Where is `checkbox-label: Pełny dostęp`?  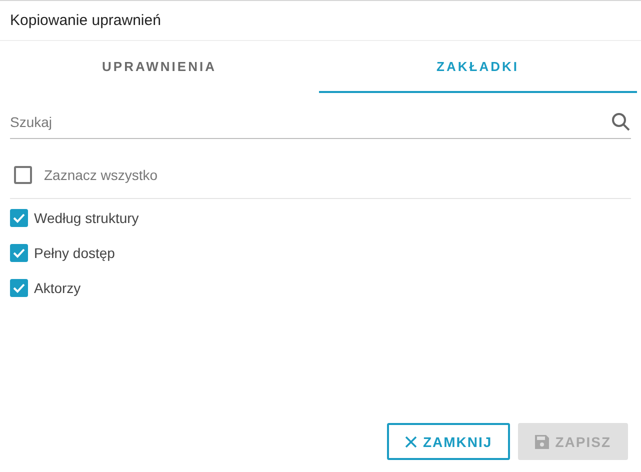
checkbox-label: Pełny dostęp is located at coordinates (74, 252).